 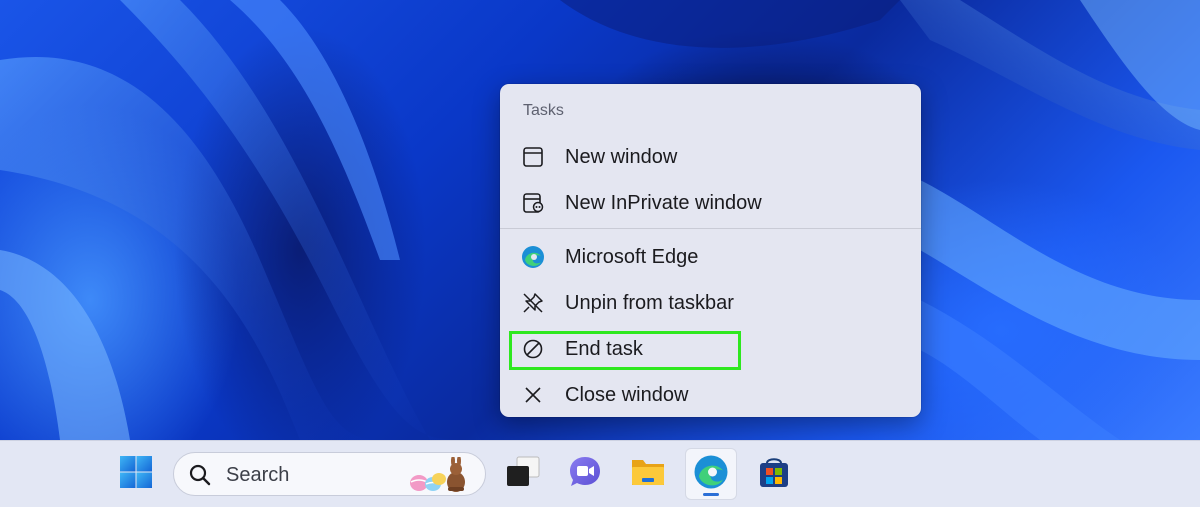 What do you see at coordinates (329, 474) in the screenshot?
I see `taskbar-search-box: Search` at bounding box center [329, 474].